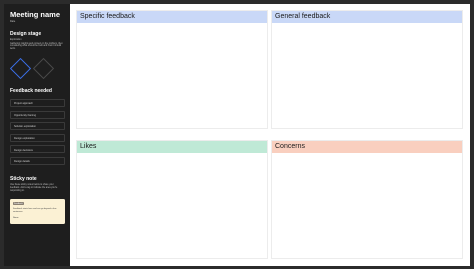 This screenshot has height=269, width=474. What do you see at coordinates (43, 68) in the screenshot?
I see `stage-diamond` at bounding box center [43, 68].